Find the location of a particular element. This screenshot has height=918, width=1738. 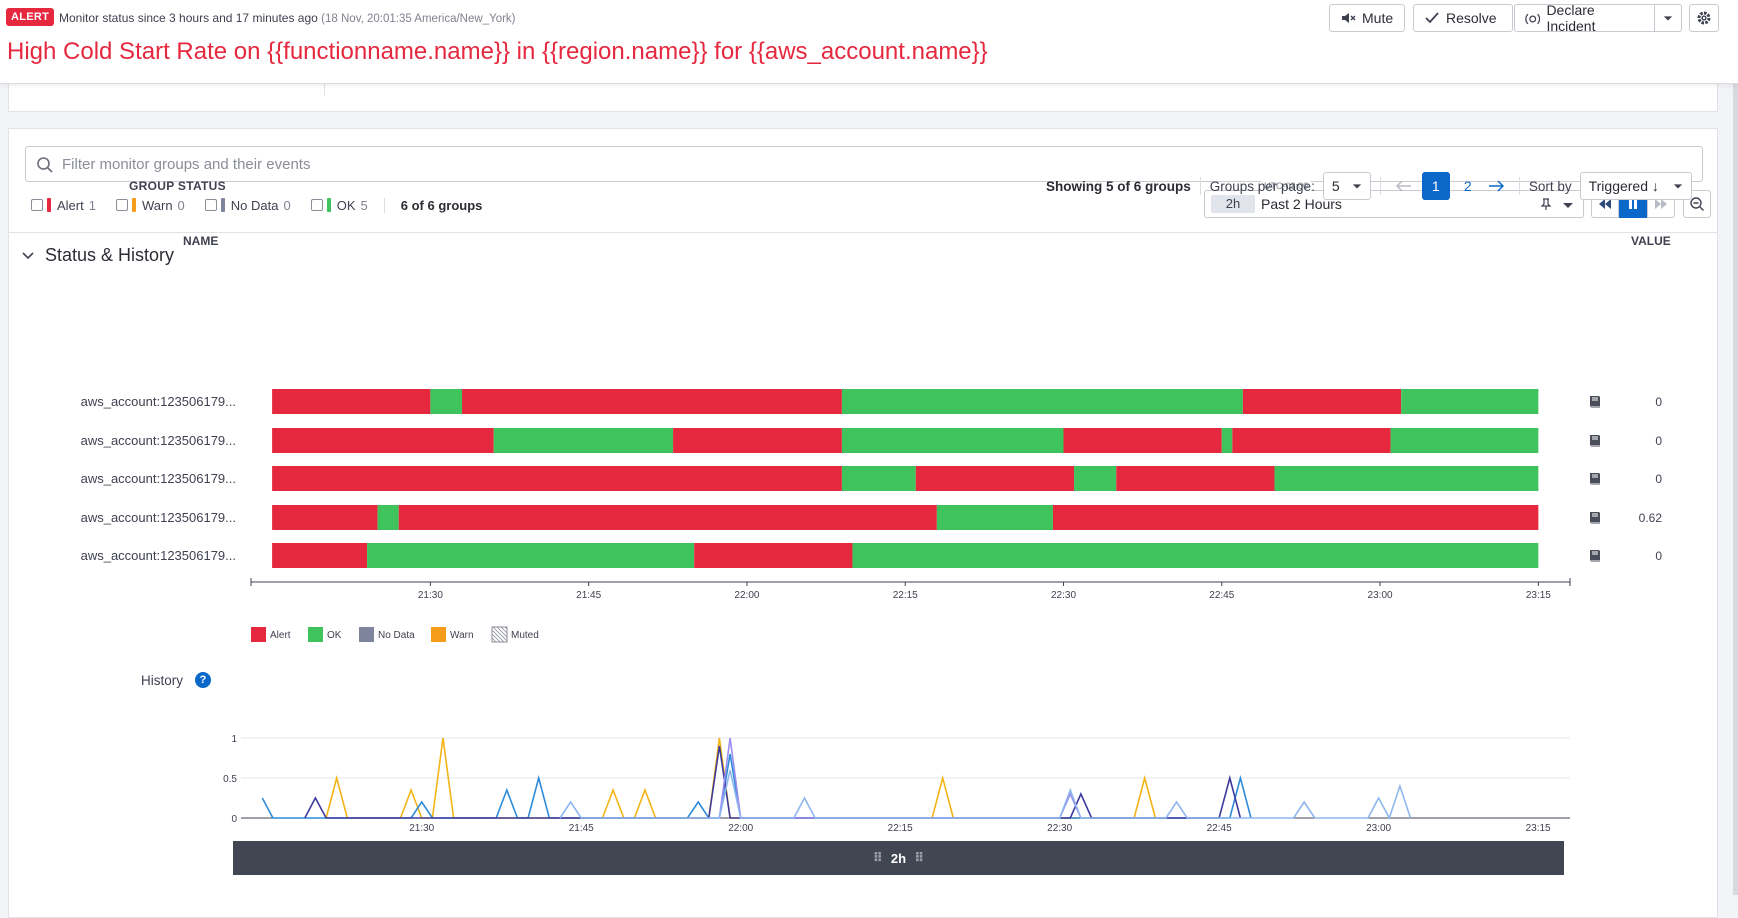

timeline-range-label: 2h is located at coordinates (898, 858).